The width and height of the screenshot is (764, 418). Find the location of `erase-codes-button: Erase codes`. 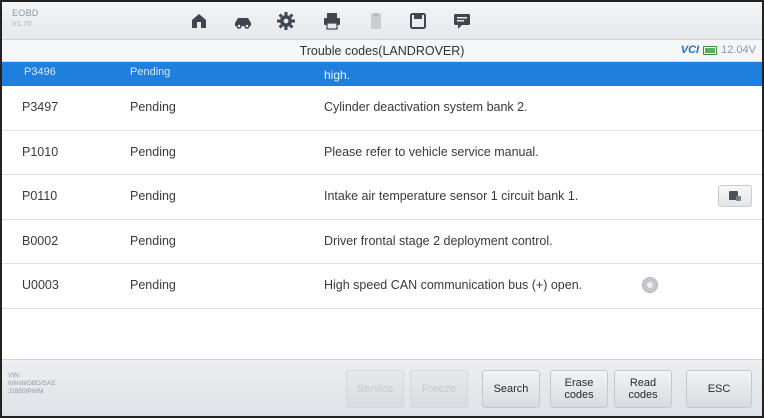

erase-codes-button: Erase codes is located at coordinates (579, 389).